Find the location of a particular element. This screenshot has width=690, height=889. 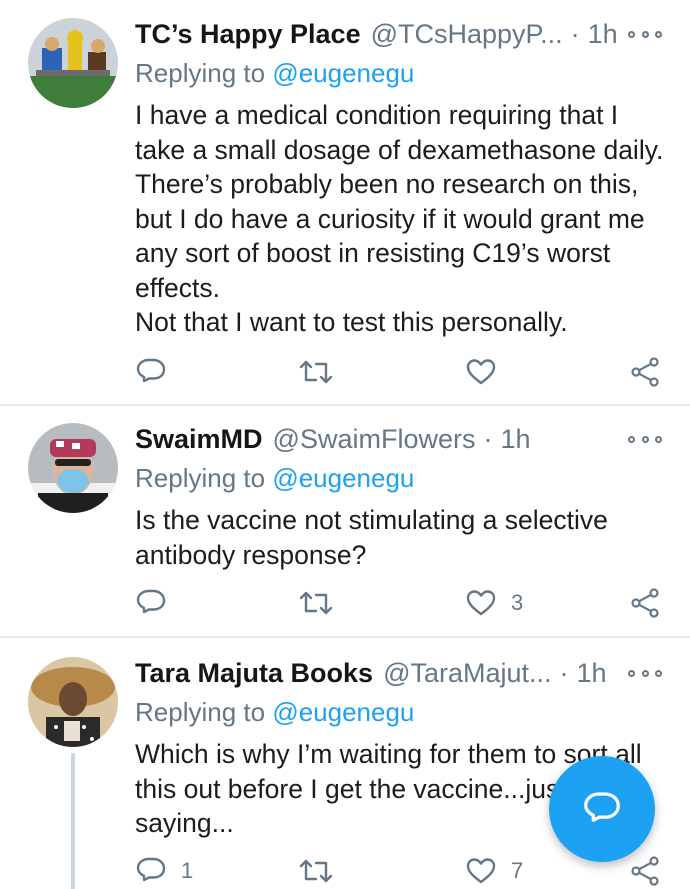

display-name: TC’s Happy Place is located at coordinates (248, 34).